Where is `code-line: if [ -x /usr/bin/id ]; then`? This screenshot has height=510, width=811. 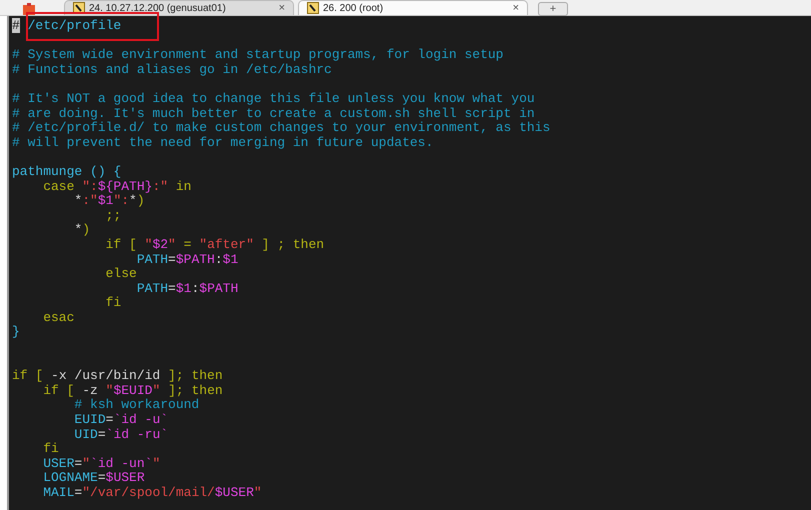 code-line: if [ -x /usr/bin/id ]; then is located at coordinates (118, 376).